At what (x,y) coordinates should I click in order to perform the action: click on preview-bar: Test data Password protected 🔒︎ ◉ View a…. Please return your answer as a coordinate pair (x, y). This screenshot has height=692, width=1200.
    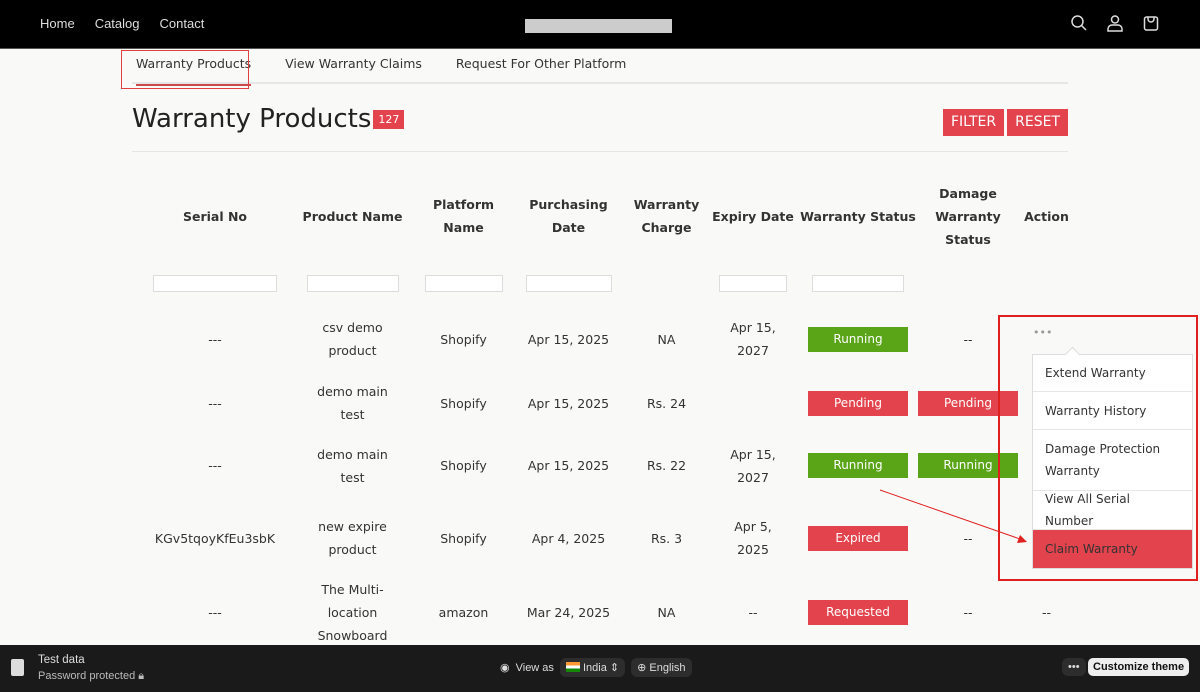
    Looking at the image, I should click on (600, 668).